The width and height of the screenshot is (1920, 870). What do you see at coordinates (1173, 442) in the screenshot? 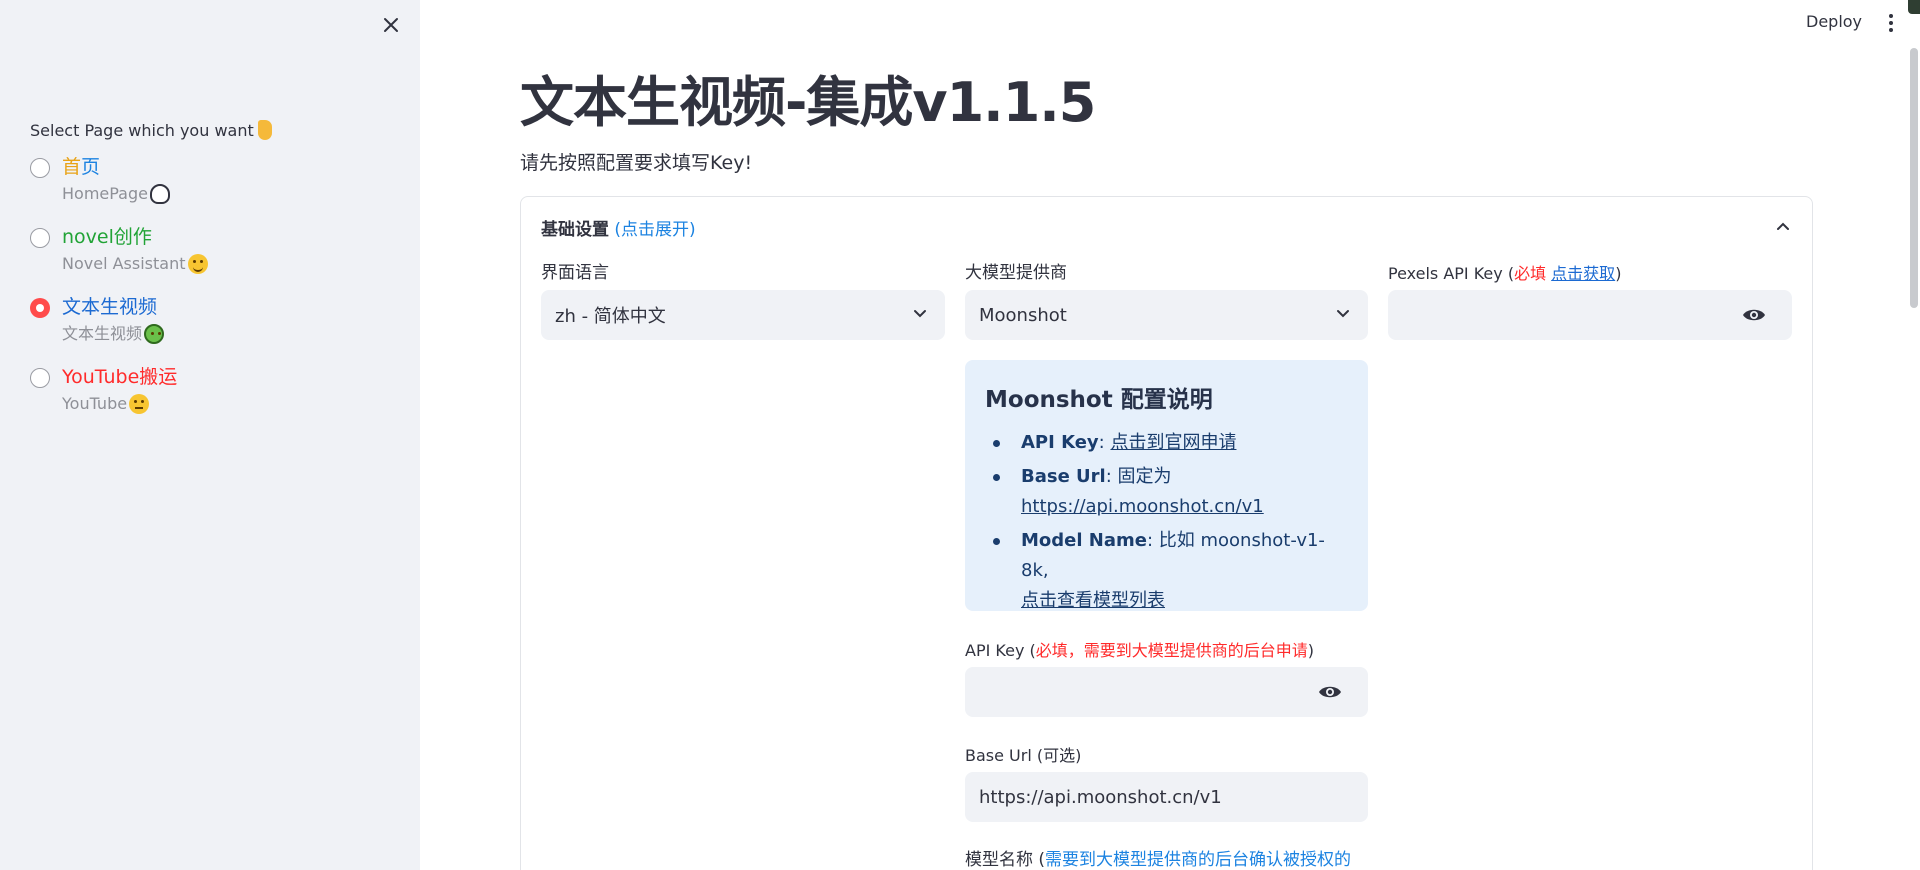
I see `info-api-key-link: 点击到官网申请` at bounding box center [1173, 442].